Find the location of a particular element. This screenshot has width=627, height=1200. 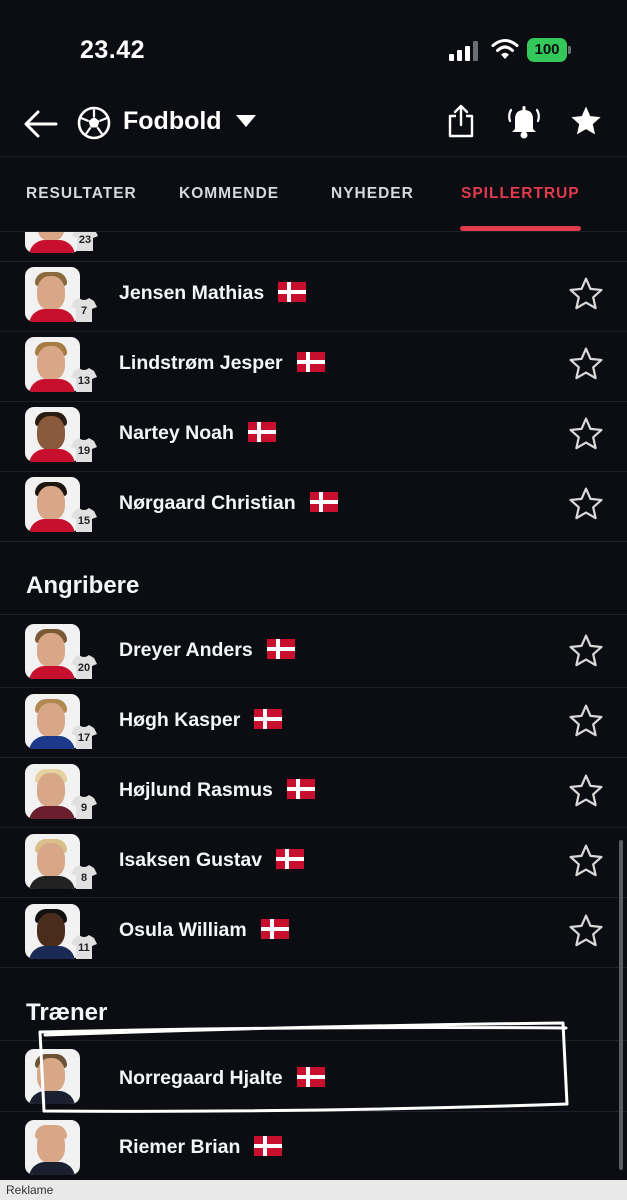

coach-name-text: Riemer Brian is located at coordinates (180, 1147).